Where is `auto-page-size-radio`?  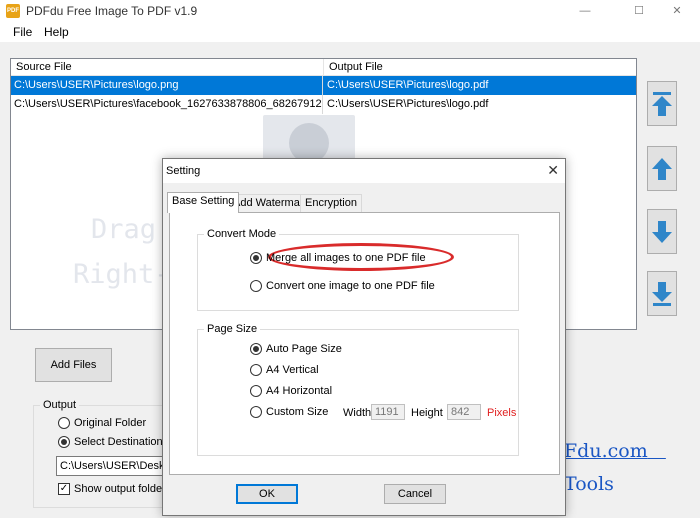 auto-page-size-radio is located at coordinates (256, 349).